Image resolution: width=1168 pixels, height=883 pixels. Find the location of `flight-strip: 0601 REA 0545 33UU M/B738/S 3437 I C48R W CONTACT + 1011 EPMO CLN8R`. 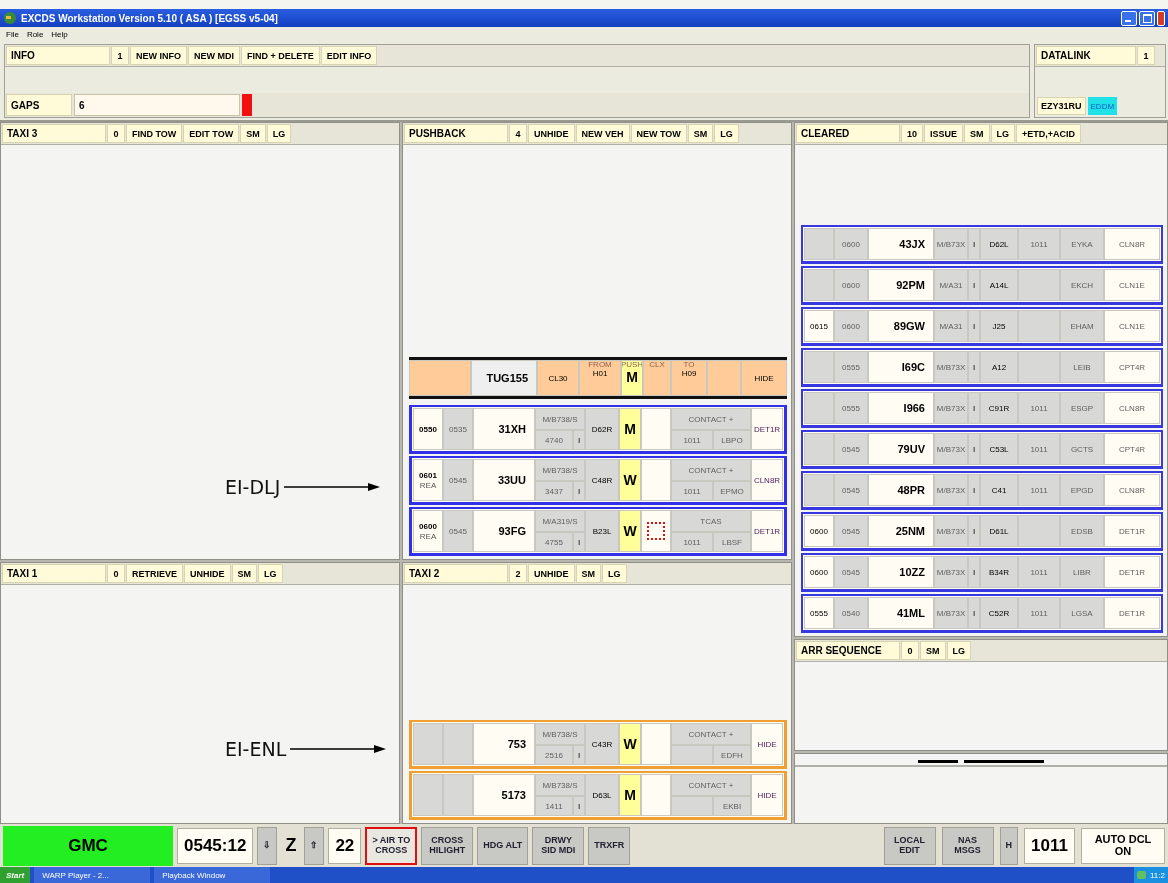

flight-strip: 0601 REA 0545 33UU M/B738/S 3437 I C48R W CONTACT + 1011 EPMO CLN8R is located at coordinates (598, 480).